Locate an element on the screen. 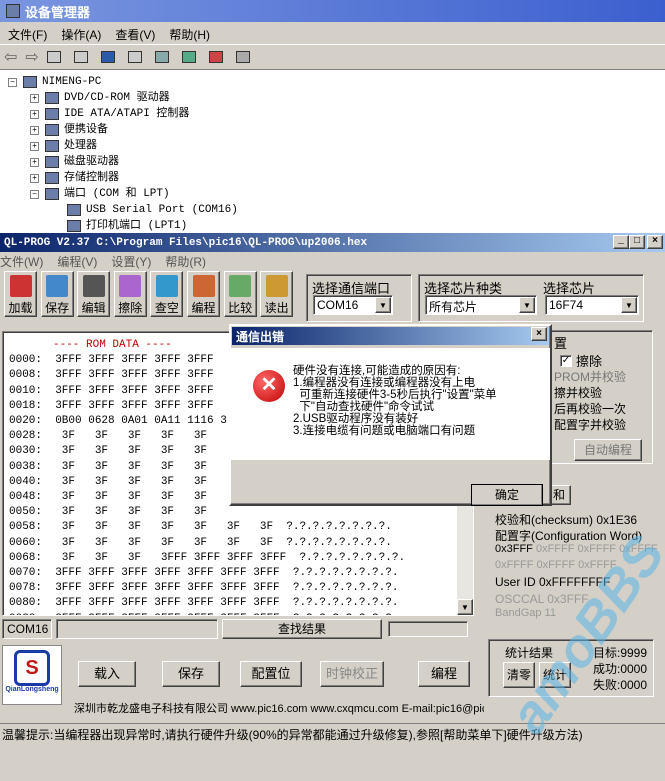  scan-icon is located at coordinates (161, 57).